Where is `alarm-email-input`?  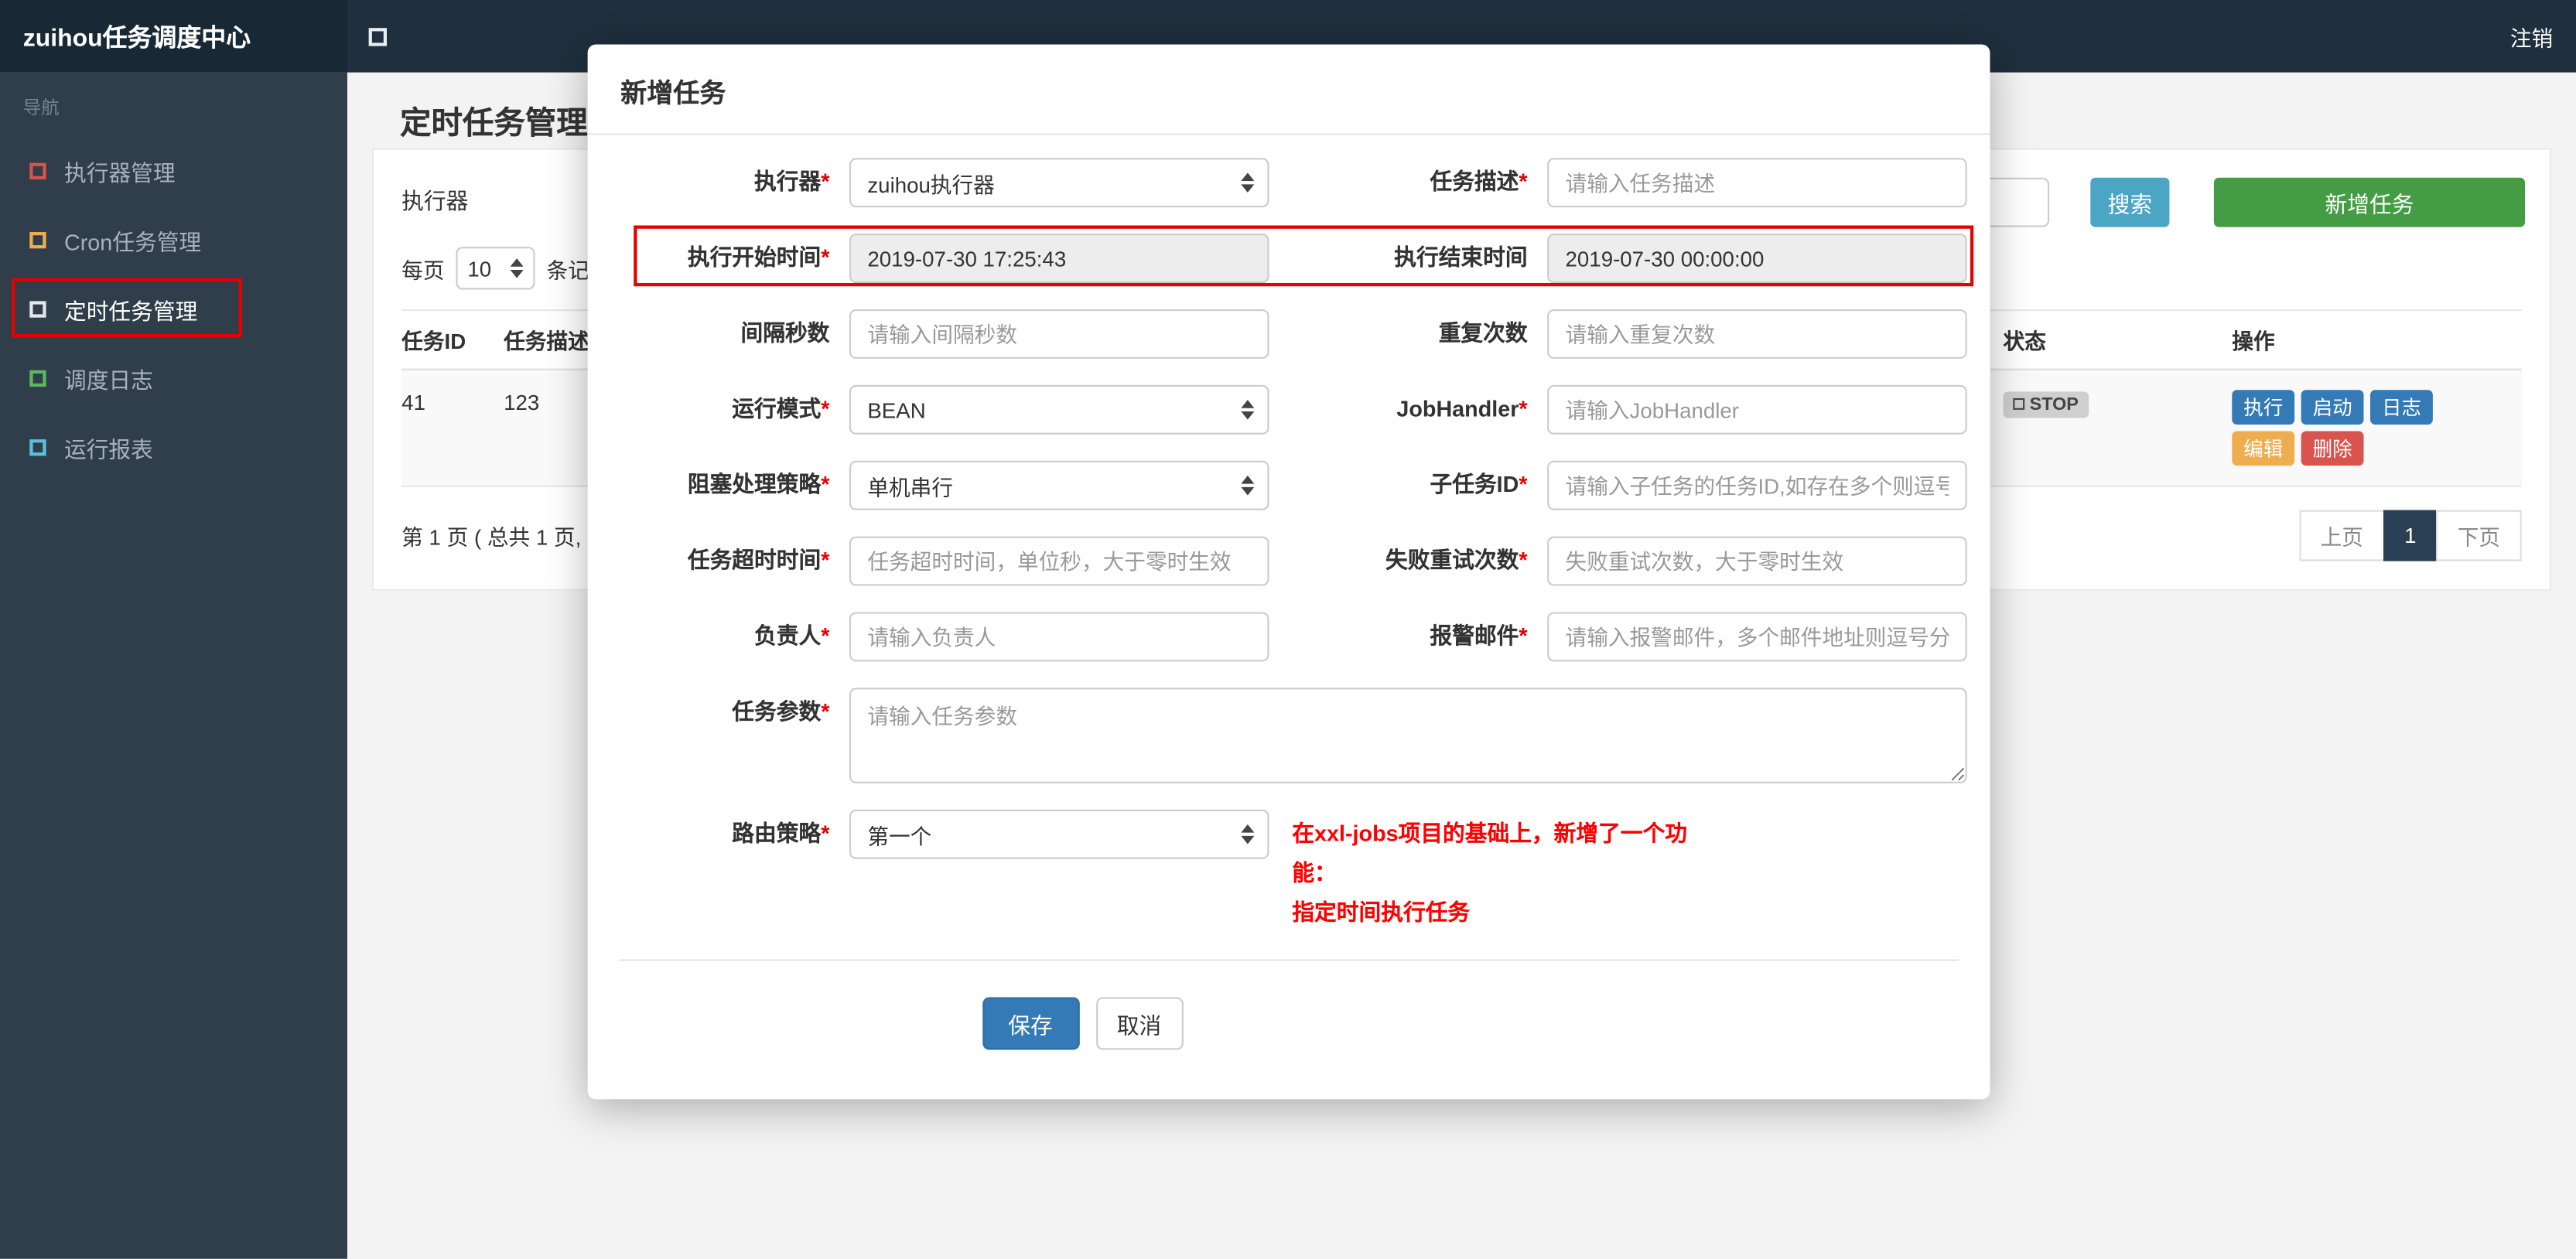 alarm-email-input is located at coordinates (1757, 637).